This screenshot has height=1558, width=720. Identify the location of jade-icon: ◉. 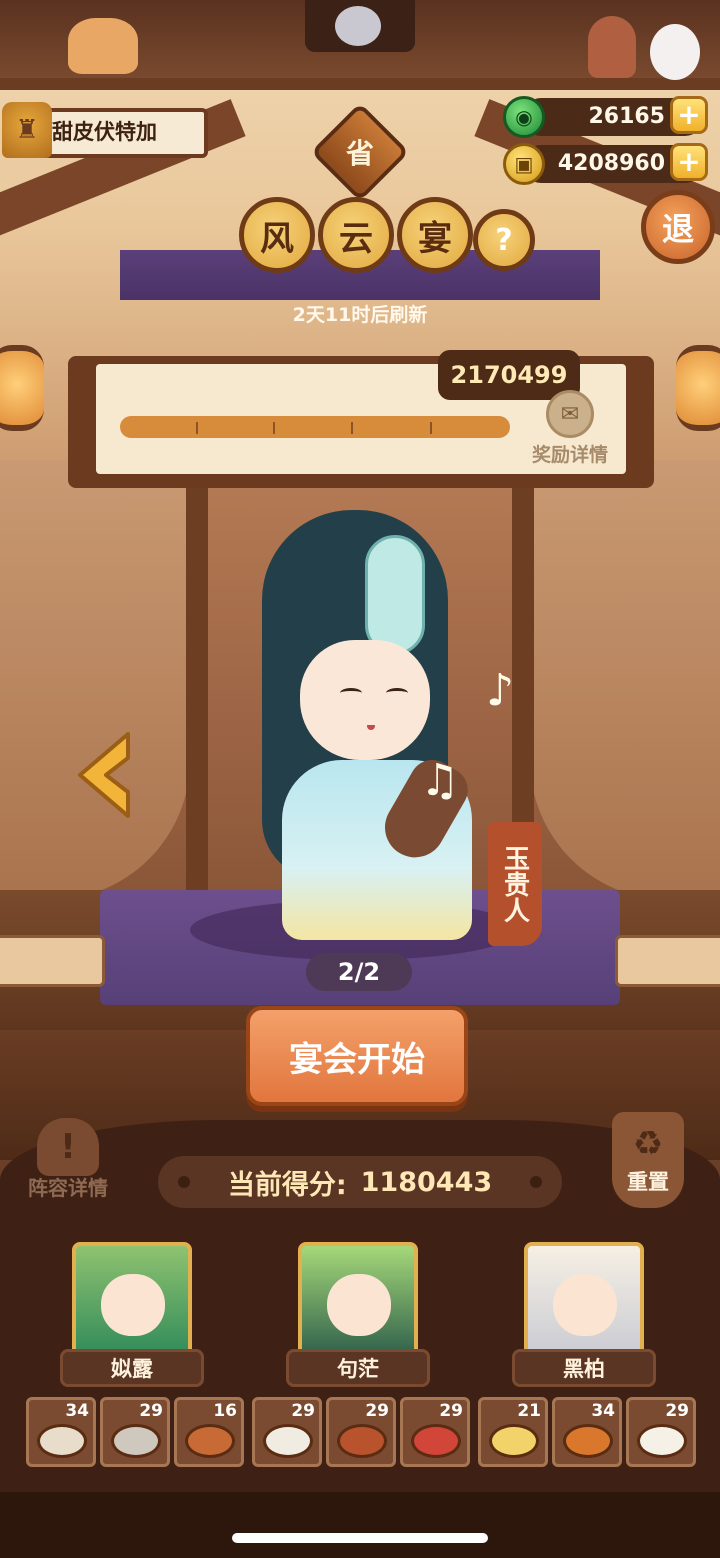
(524, 117).